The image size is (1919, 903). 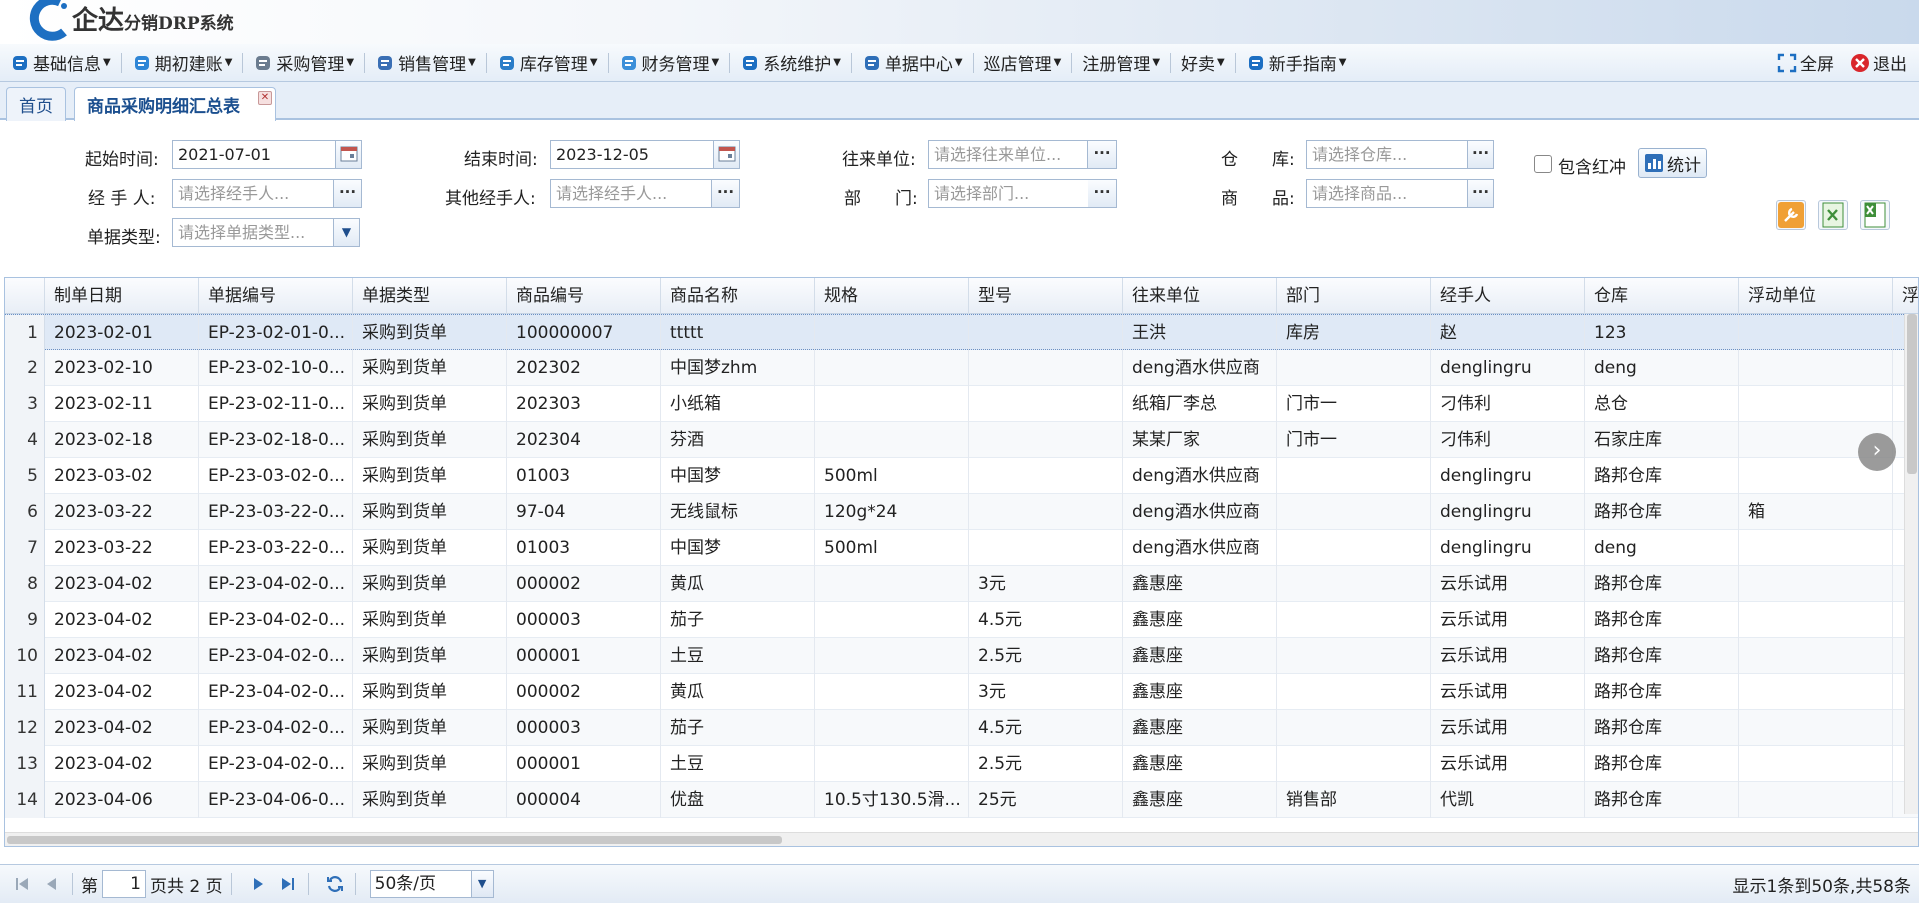 I want to click on vertical-scroll-thumb, so click(x=1912, y=394).